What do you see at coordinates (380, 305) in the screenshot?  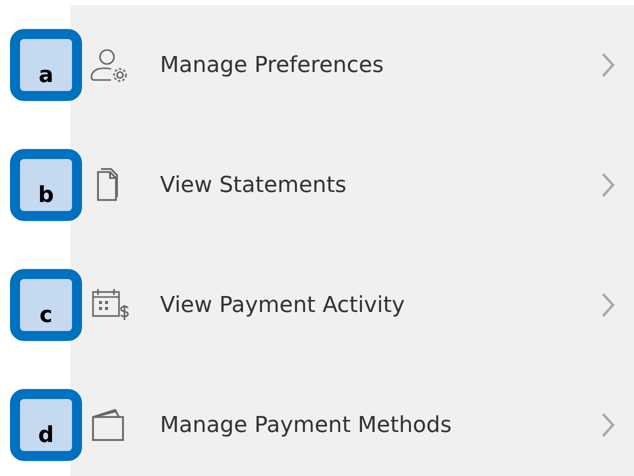 I see `menu-item-label: View Payment Activity` at bounding box center [380, 305].